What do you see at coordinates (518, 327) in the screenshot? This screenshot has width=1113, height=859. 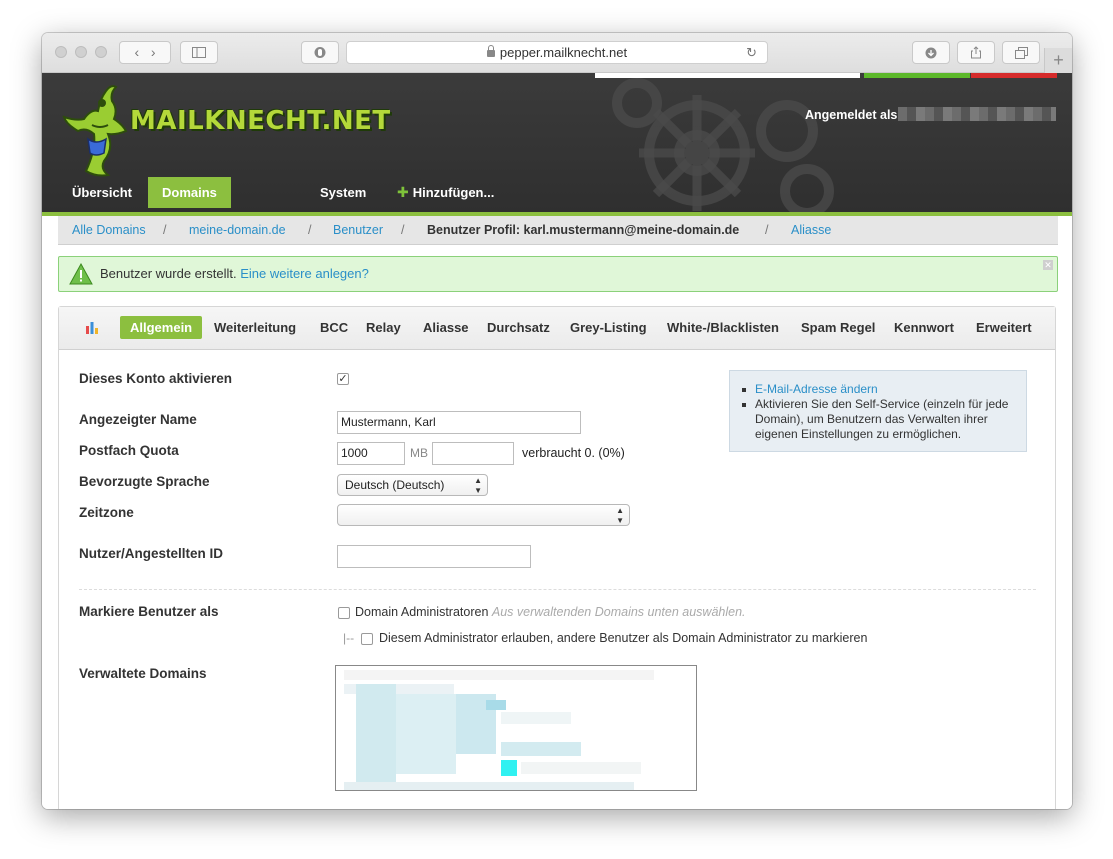 I see `tab-throughput: Durchsatz` at bounding box center [518, 327].